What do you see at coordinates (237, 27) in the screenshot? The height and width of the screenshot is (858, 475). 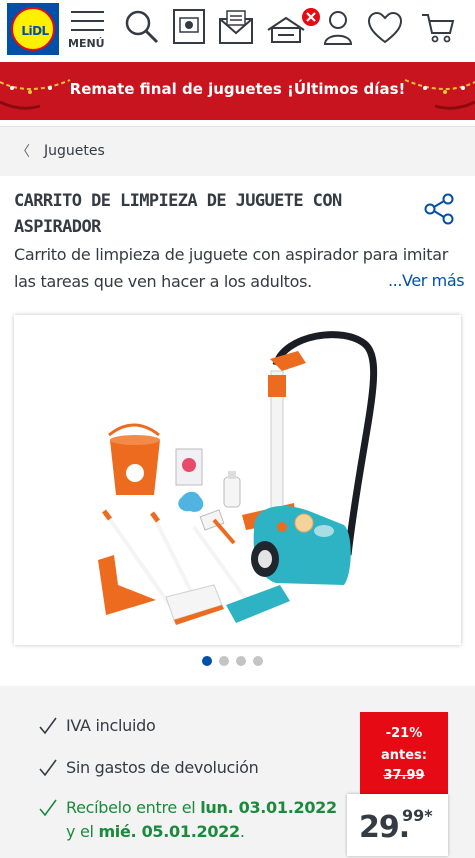 I see `mail-icon` at bounding box center [237, 27].